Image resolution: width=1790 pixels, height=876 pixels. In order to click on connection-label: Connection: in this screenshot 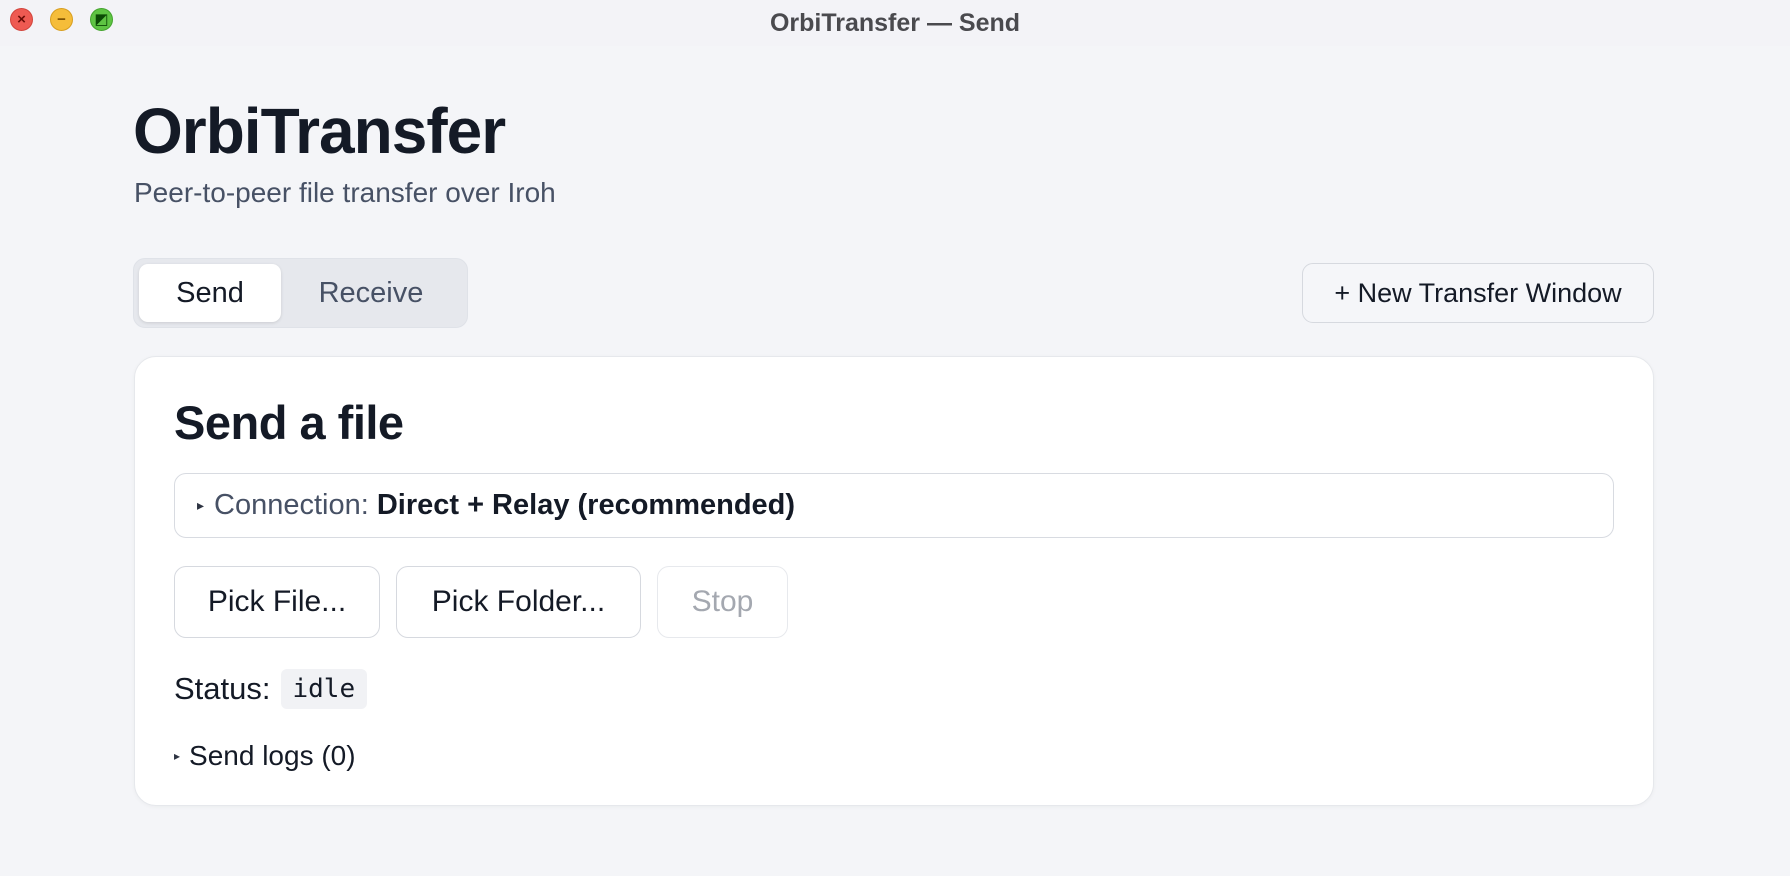, I will do `click(291, 505)`.